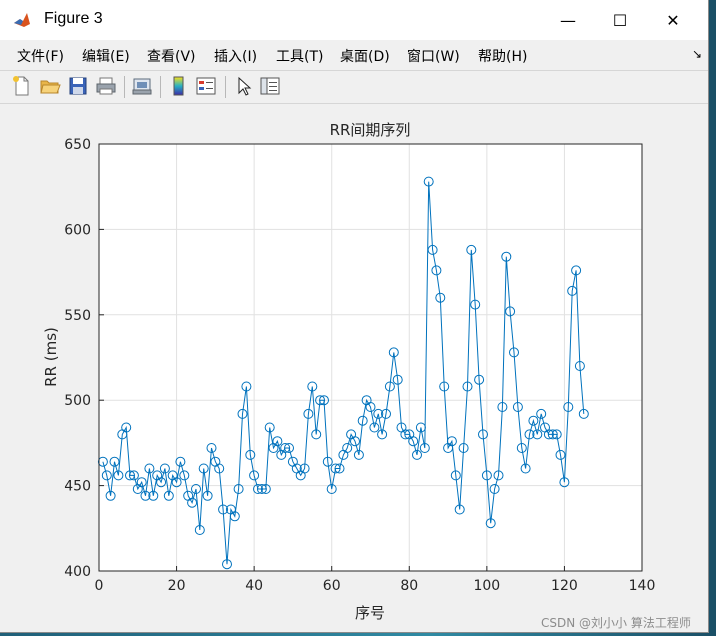  Describe the element at coordinates (270, 86) in the screenshot. I see `property-inspector-icon` at that location.